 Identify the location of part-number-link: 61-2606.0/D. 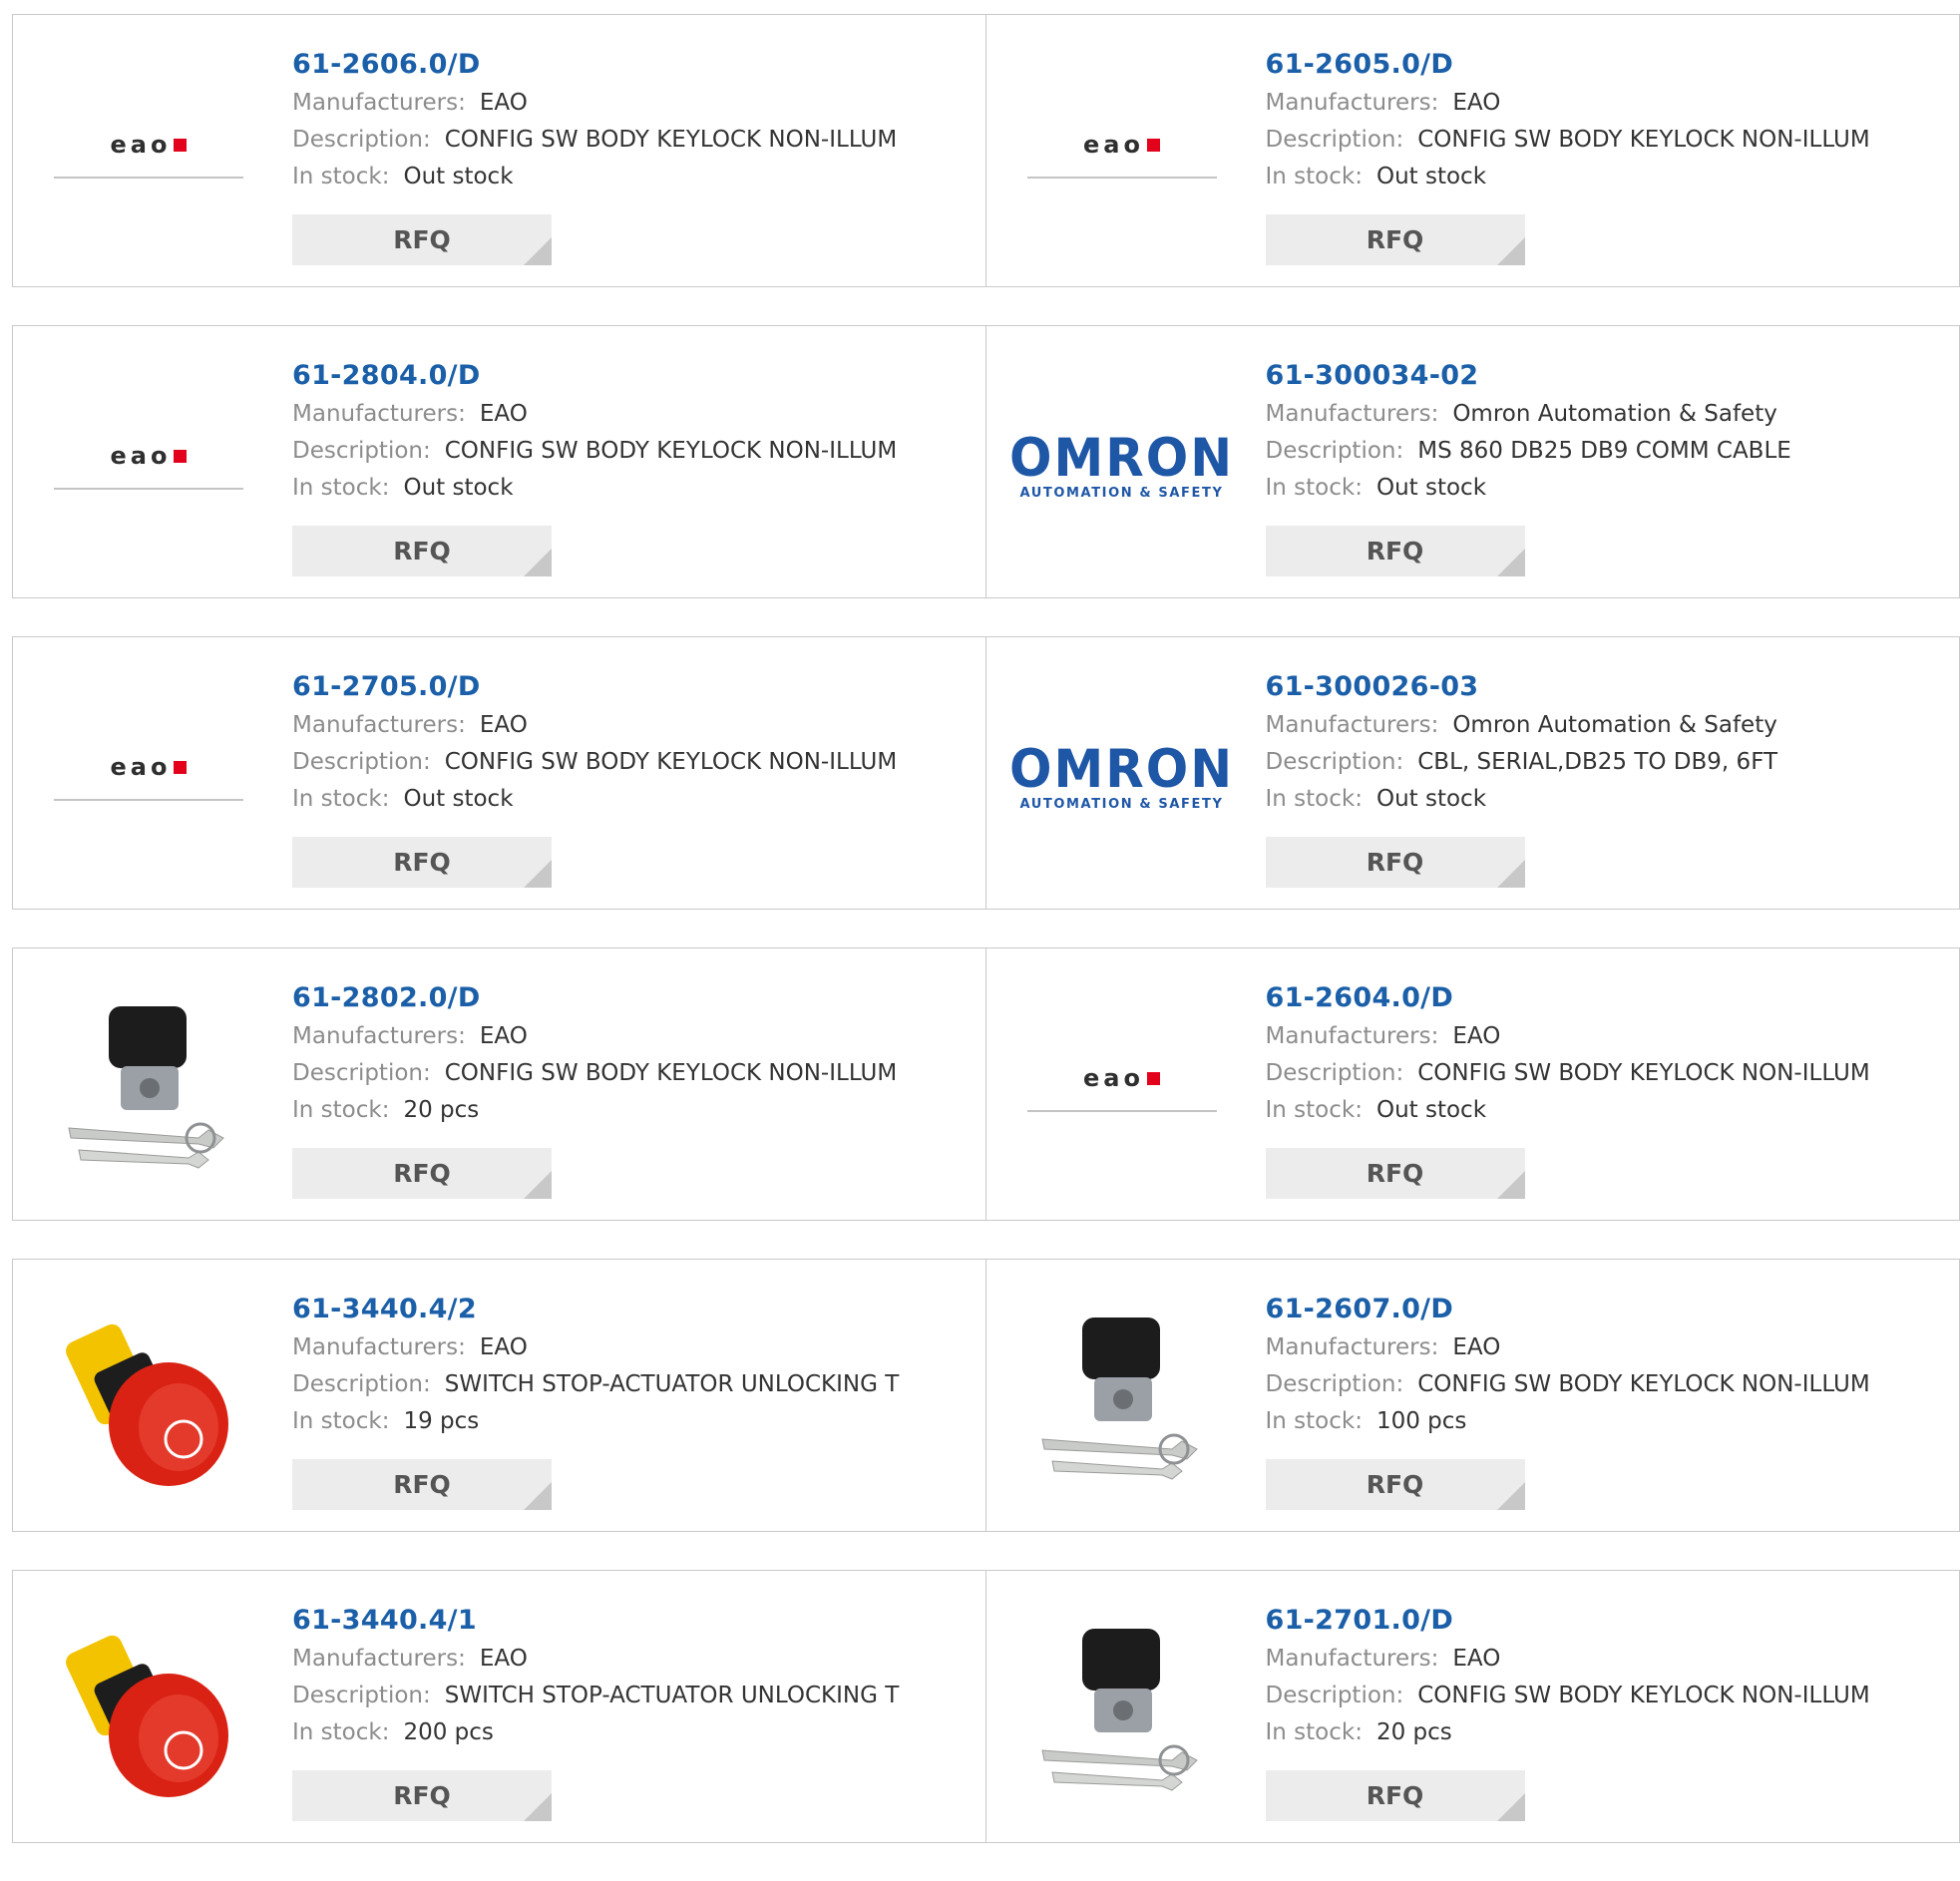
(595, 65).